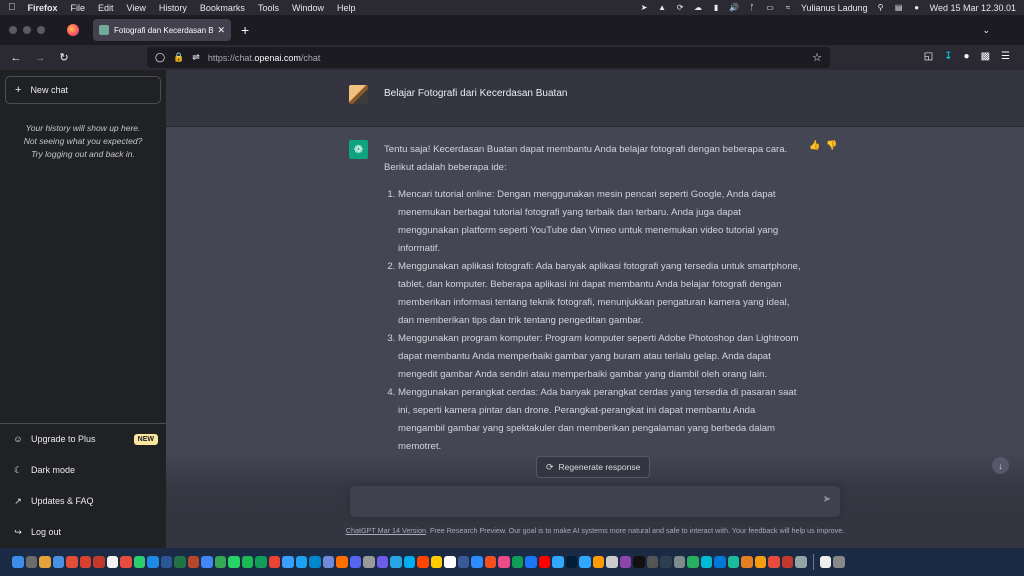  I want to click on extensions-icon: ▩, so click(985, 56).